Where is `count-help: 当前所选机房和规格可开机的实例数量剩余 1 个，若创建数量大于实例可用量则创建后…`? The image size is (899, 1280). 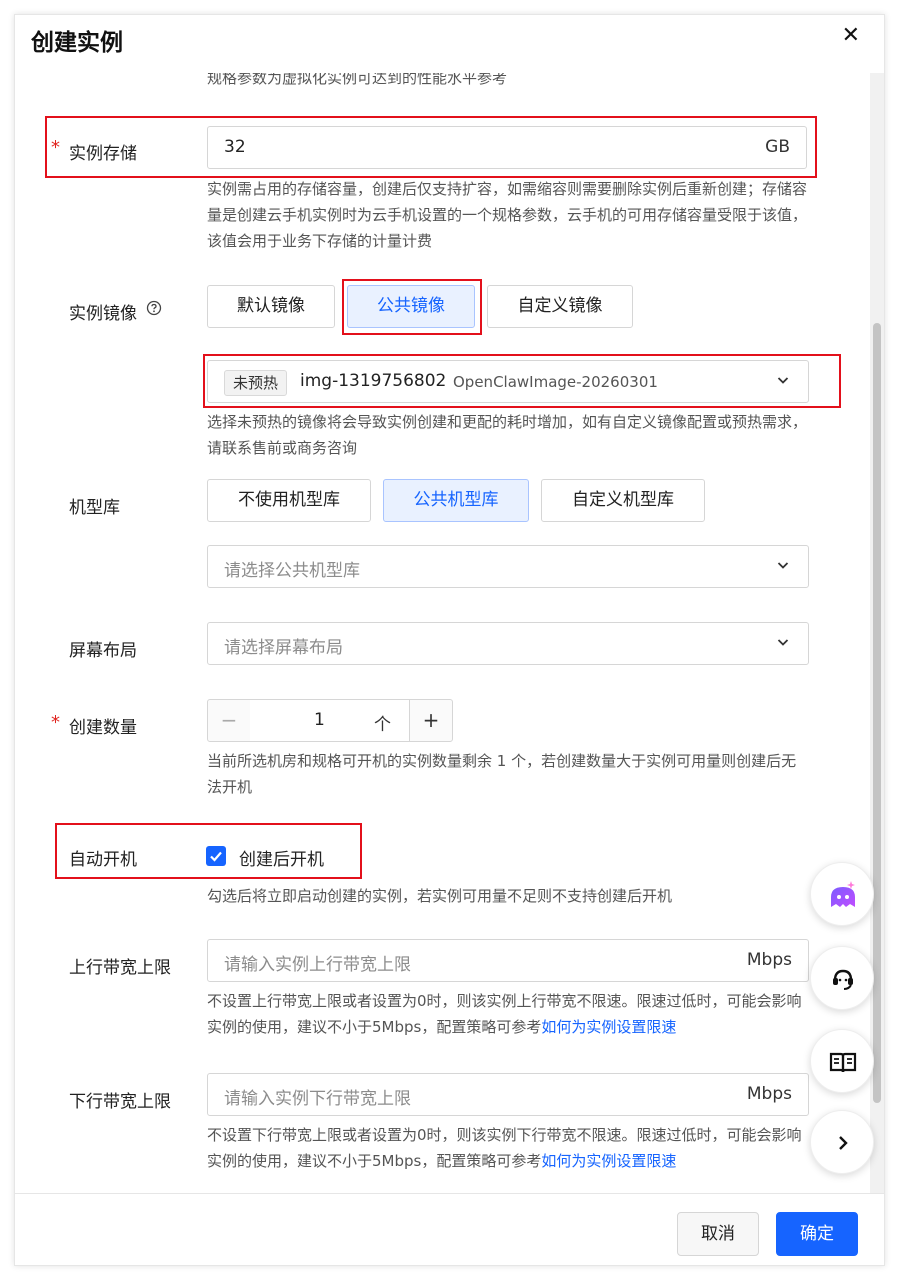 count-help: 当前所选机房和规格可开机的实例数量剩余 1 个，若创建数量大于实例可用量则创建后… is located at coordinates (502, 774).